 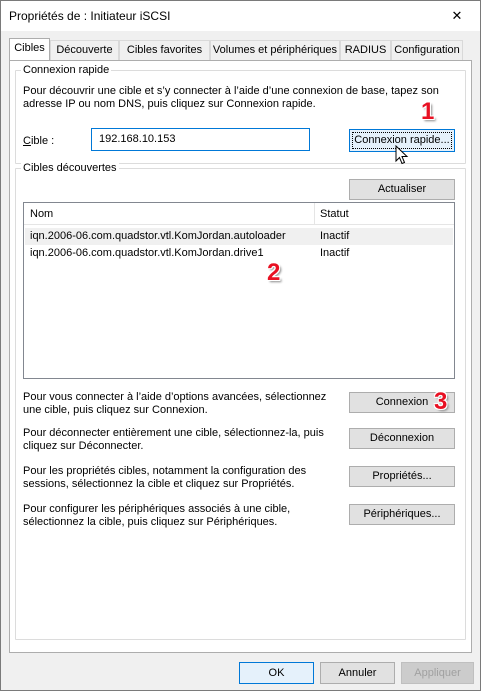 What do you see at coordinates (457, 16) in the screenshot?
I see `close-icon: ✕` at bounding box center [457, 16].